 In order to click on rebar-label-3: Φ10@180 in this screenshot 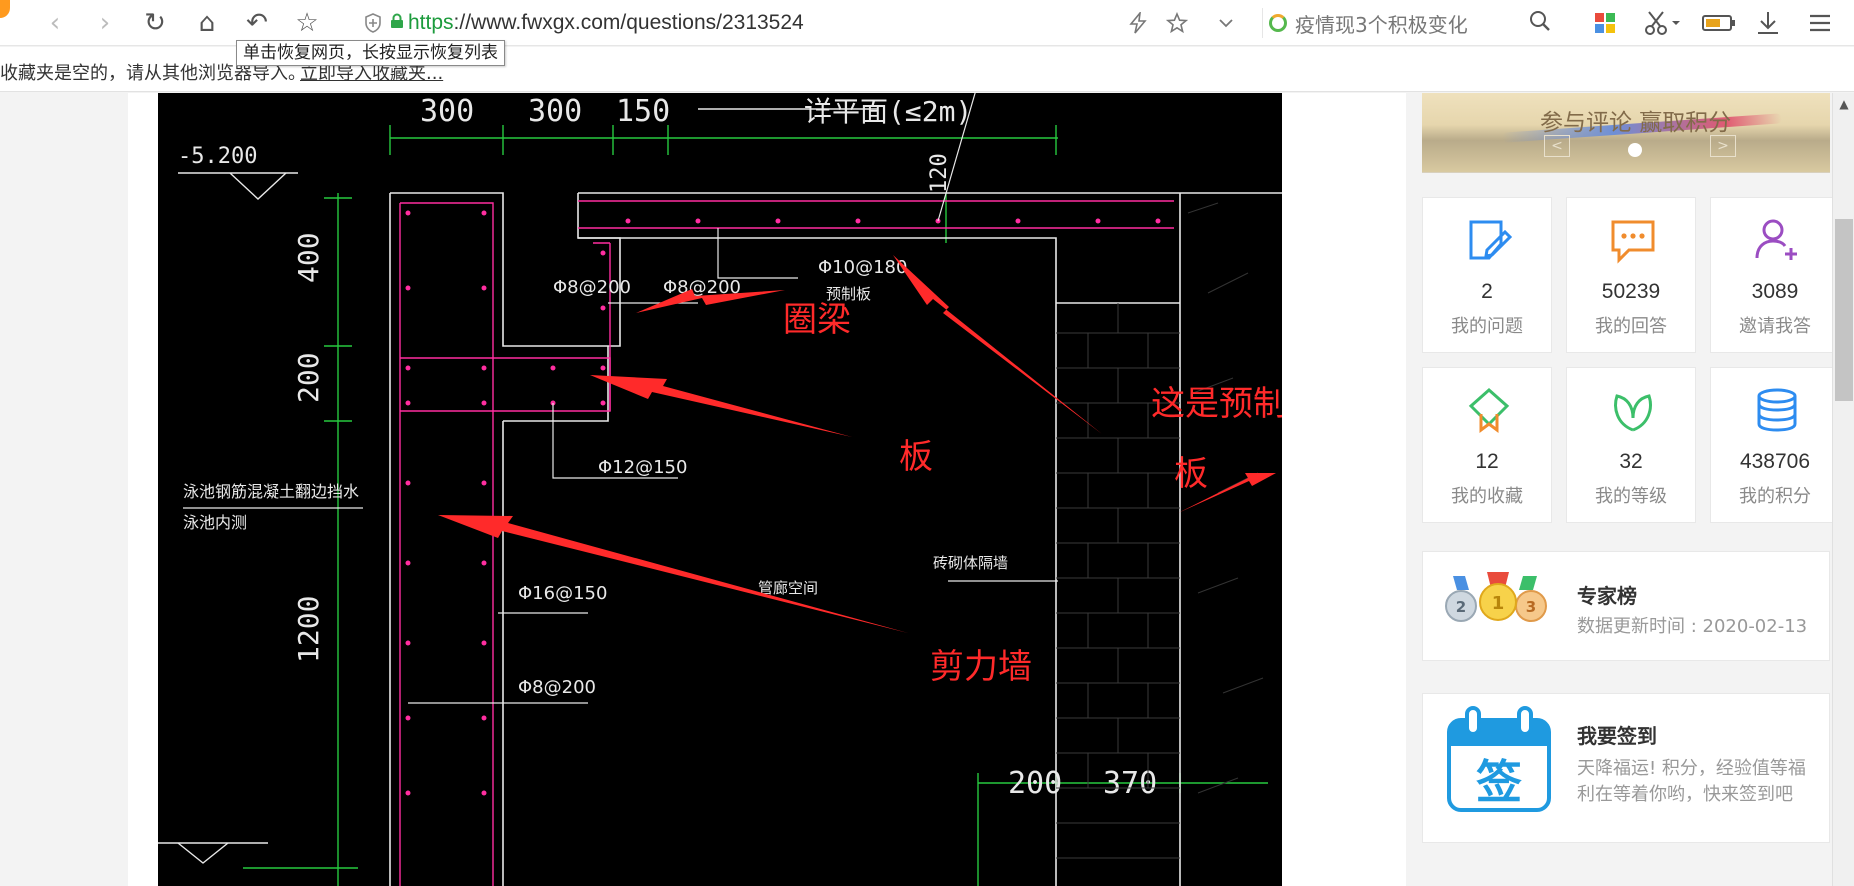, I will do `click(862, 267)`.